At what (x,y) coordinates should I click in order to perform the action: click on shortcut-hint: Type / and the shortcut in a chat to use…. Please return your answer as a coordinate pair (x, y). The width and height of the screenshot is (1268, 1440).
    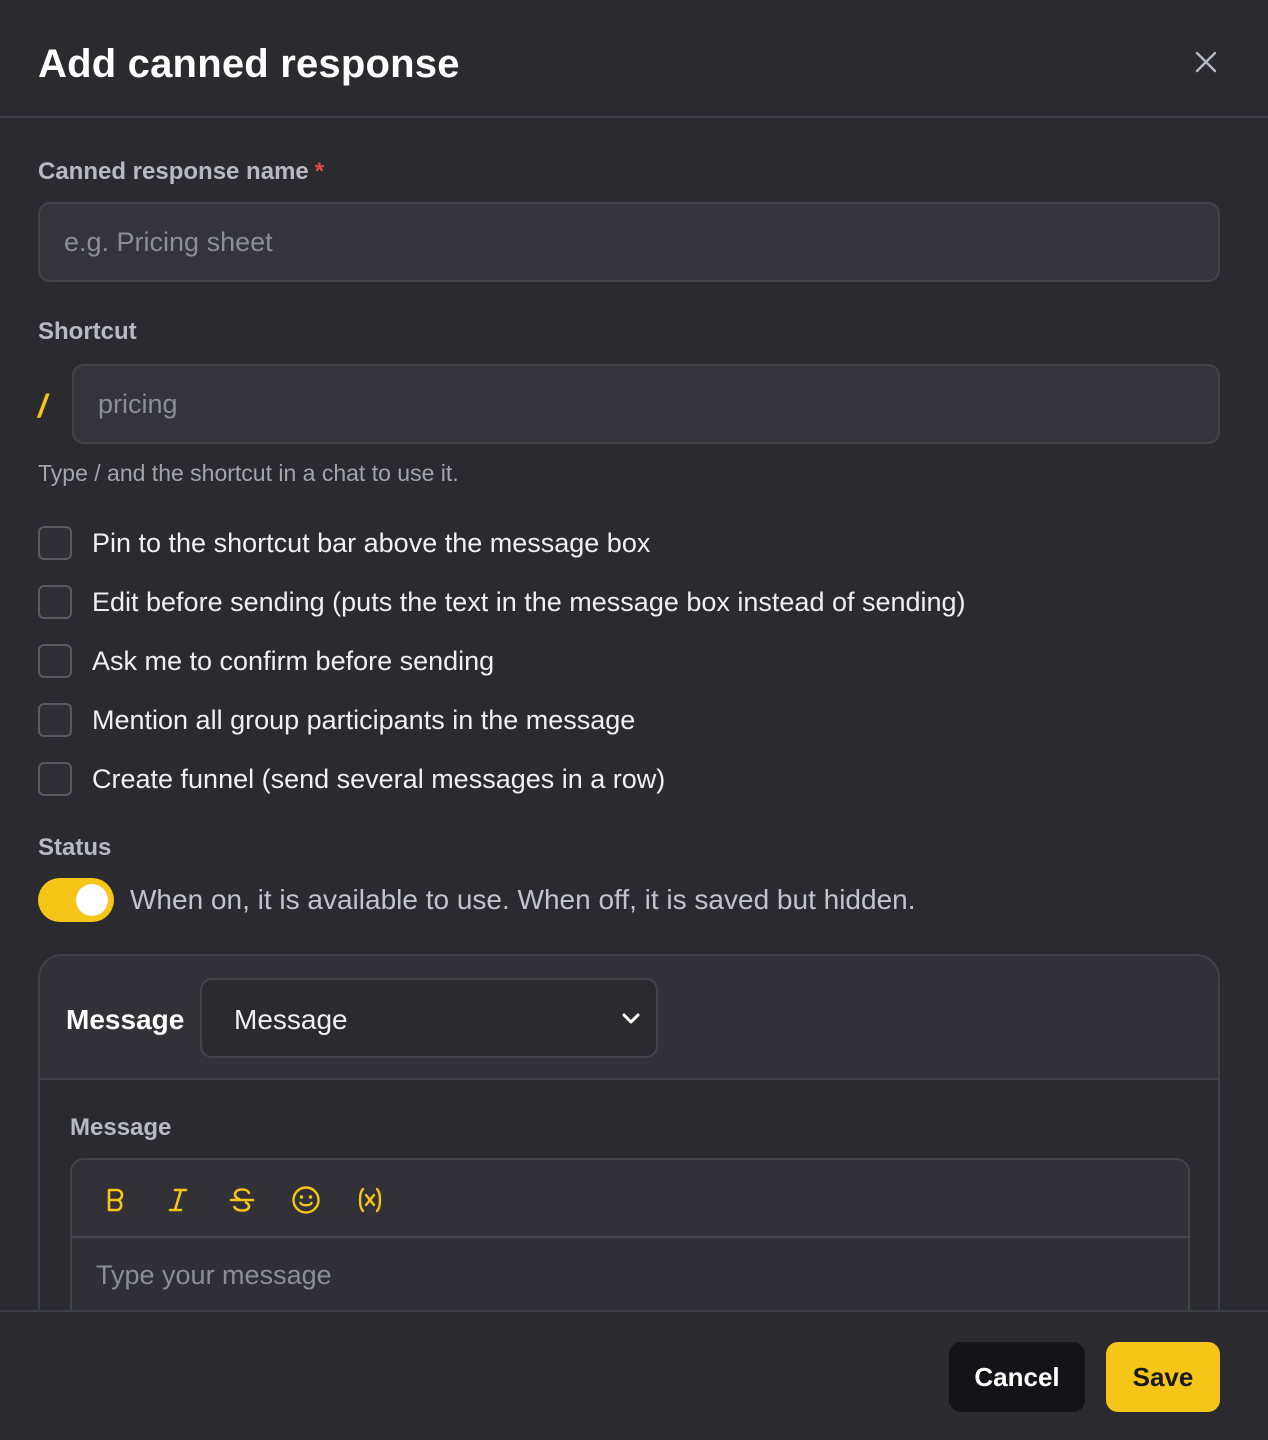
    Looking at the image, I should click on (248, 473).